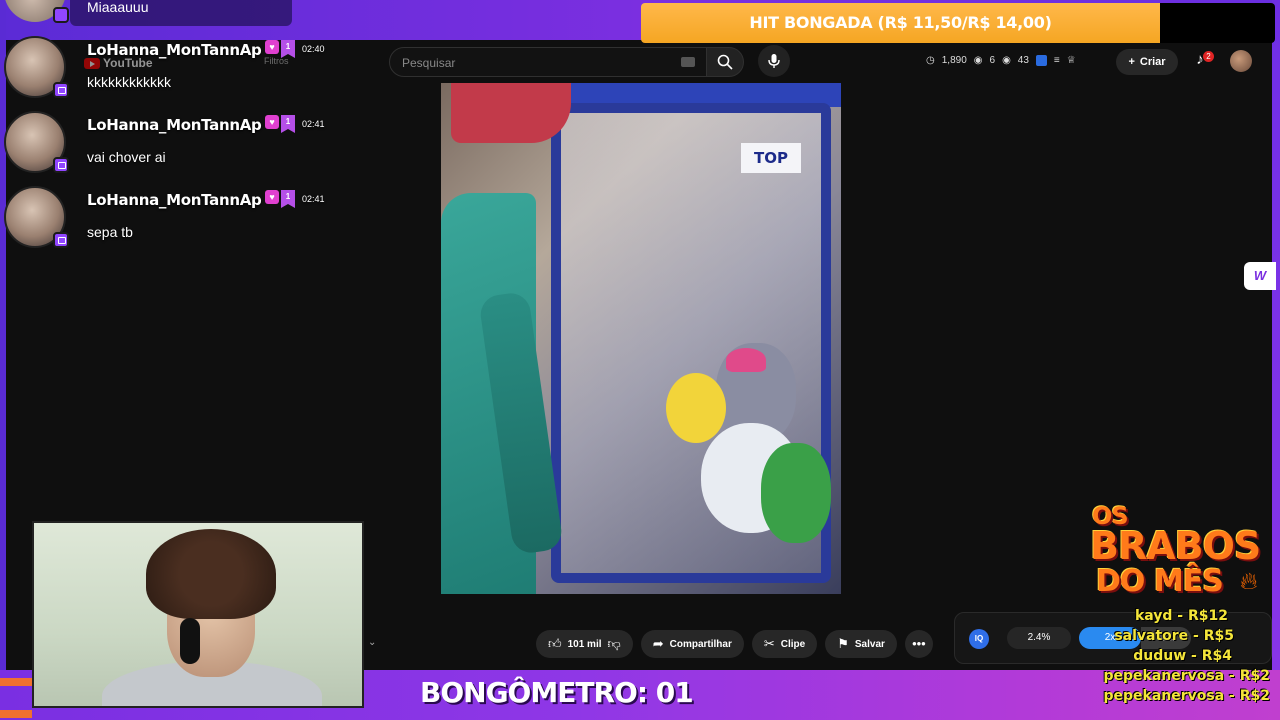 This screenshot has height=720, width=1280. I want to click on create-button: + Criar, so click(1147, 62).